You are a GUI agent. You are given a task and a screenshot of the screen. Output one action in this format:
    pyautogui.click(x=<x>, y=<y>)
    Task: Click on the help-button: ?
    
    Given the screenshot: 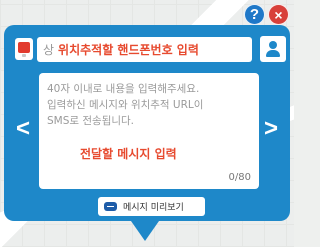 What is the action you would take?
    pyautogui.click(x=254, y=14)
    